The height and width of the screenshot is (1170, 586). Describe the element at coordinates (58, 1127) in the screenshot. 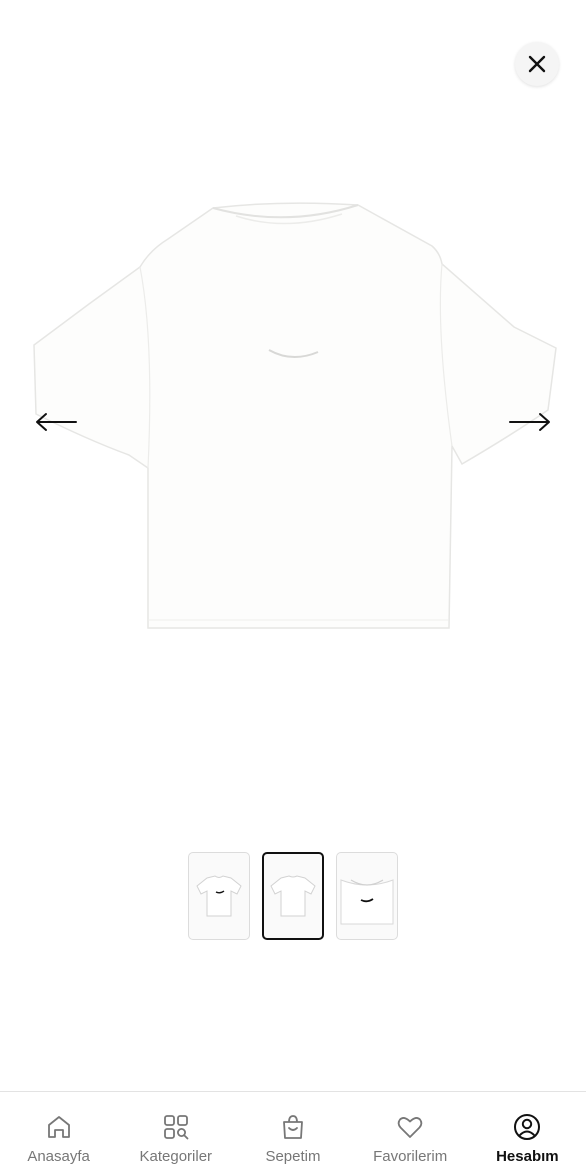

I see `home-icon` at that location.